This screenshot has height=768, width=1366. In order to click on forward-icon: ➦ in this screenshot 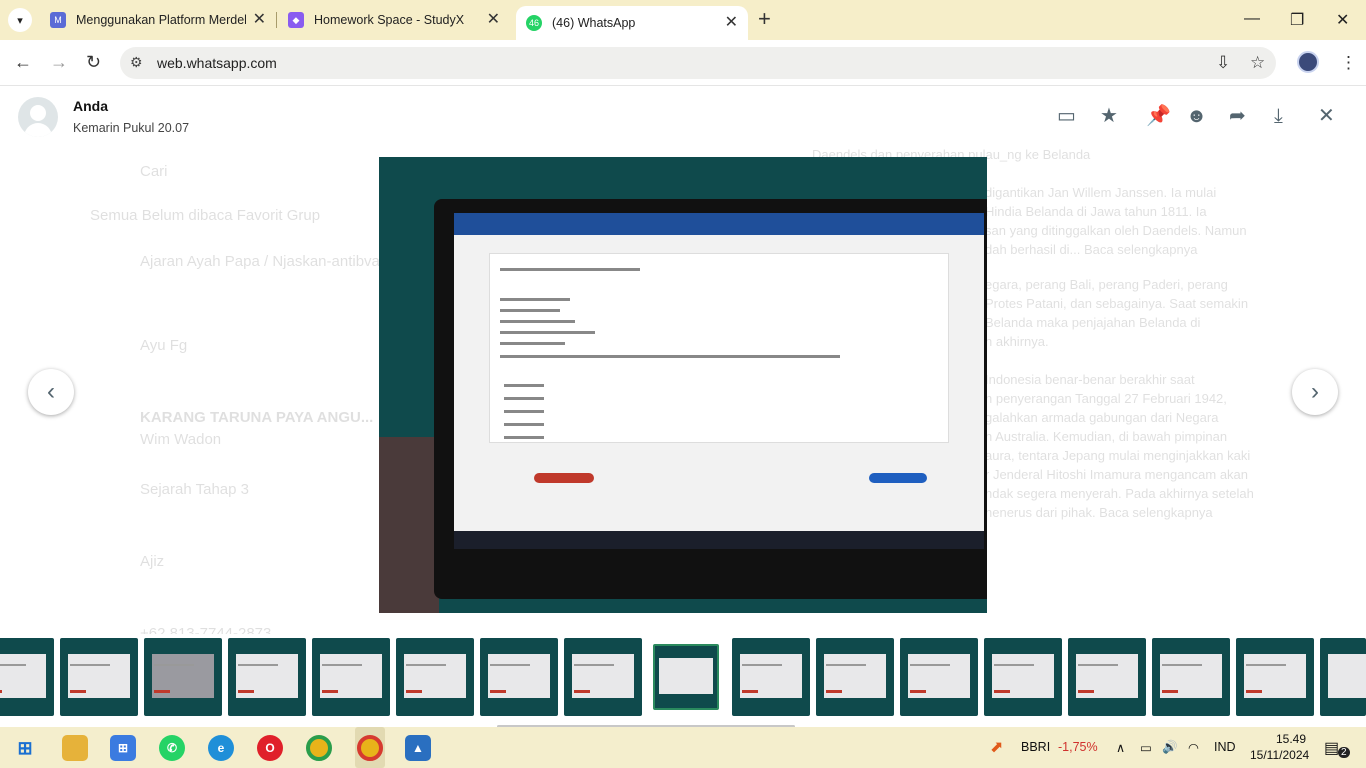, I will do `click(1237, 116)`.